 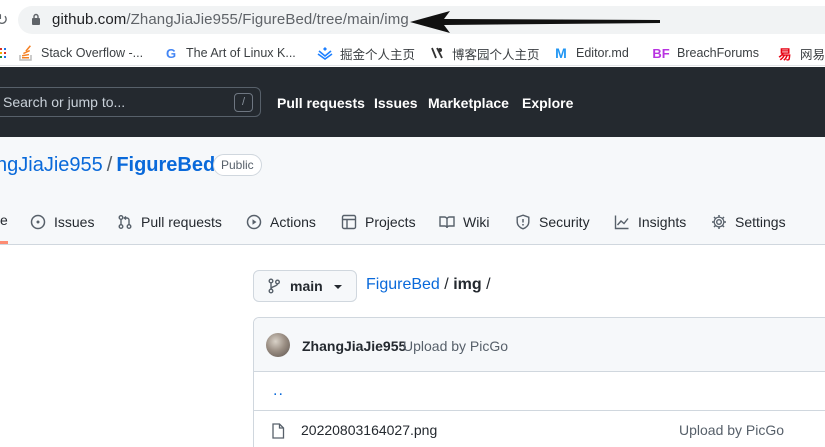 I want to click on tab-insights: Insights, so click(x=650, y=222).